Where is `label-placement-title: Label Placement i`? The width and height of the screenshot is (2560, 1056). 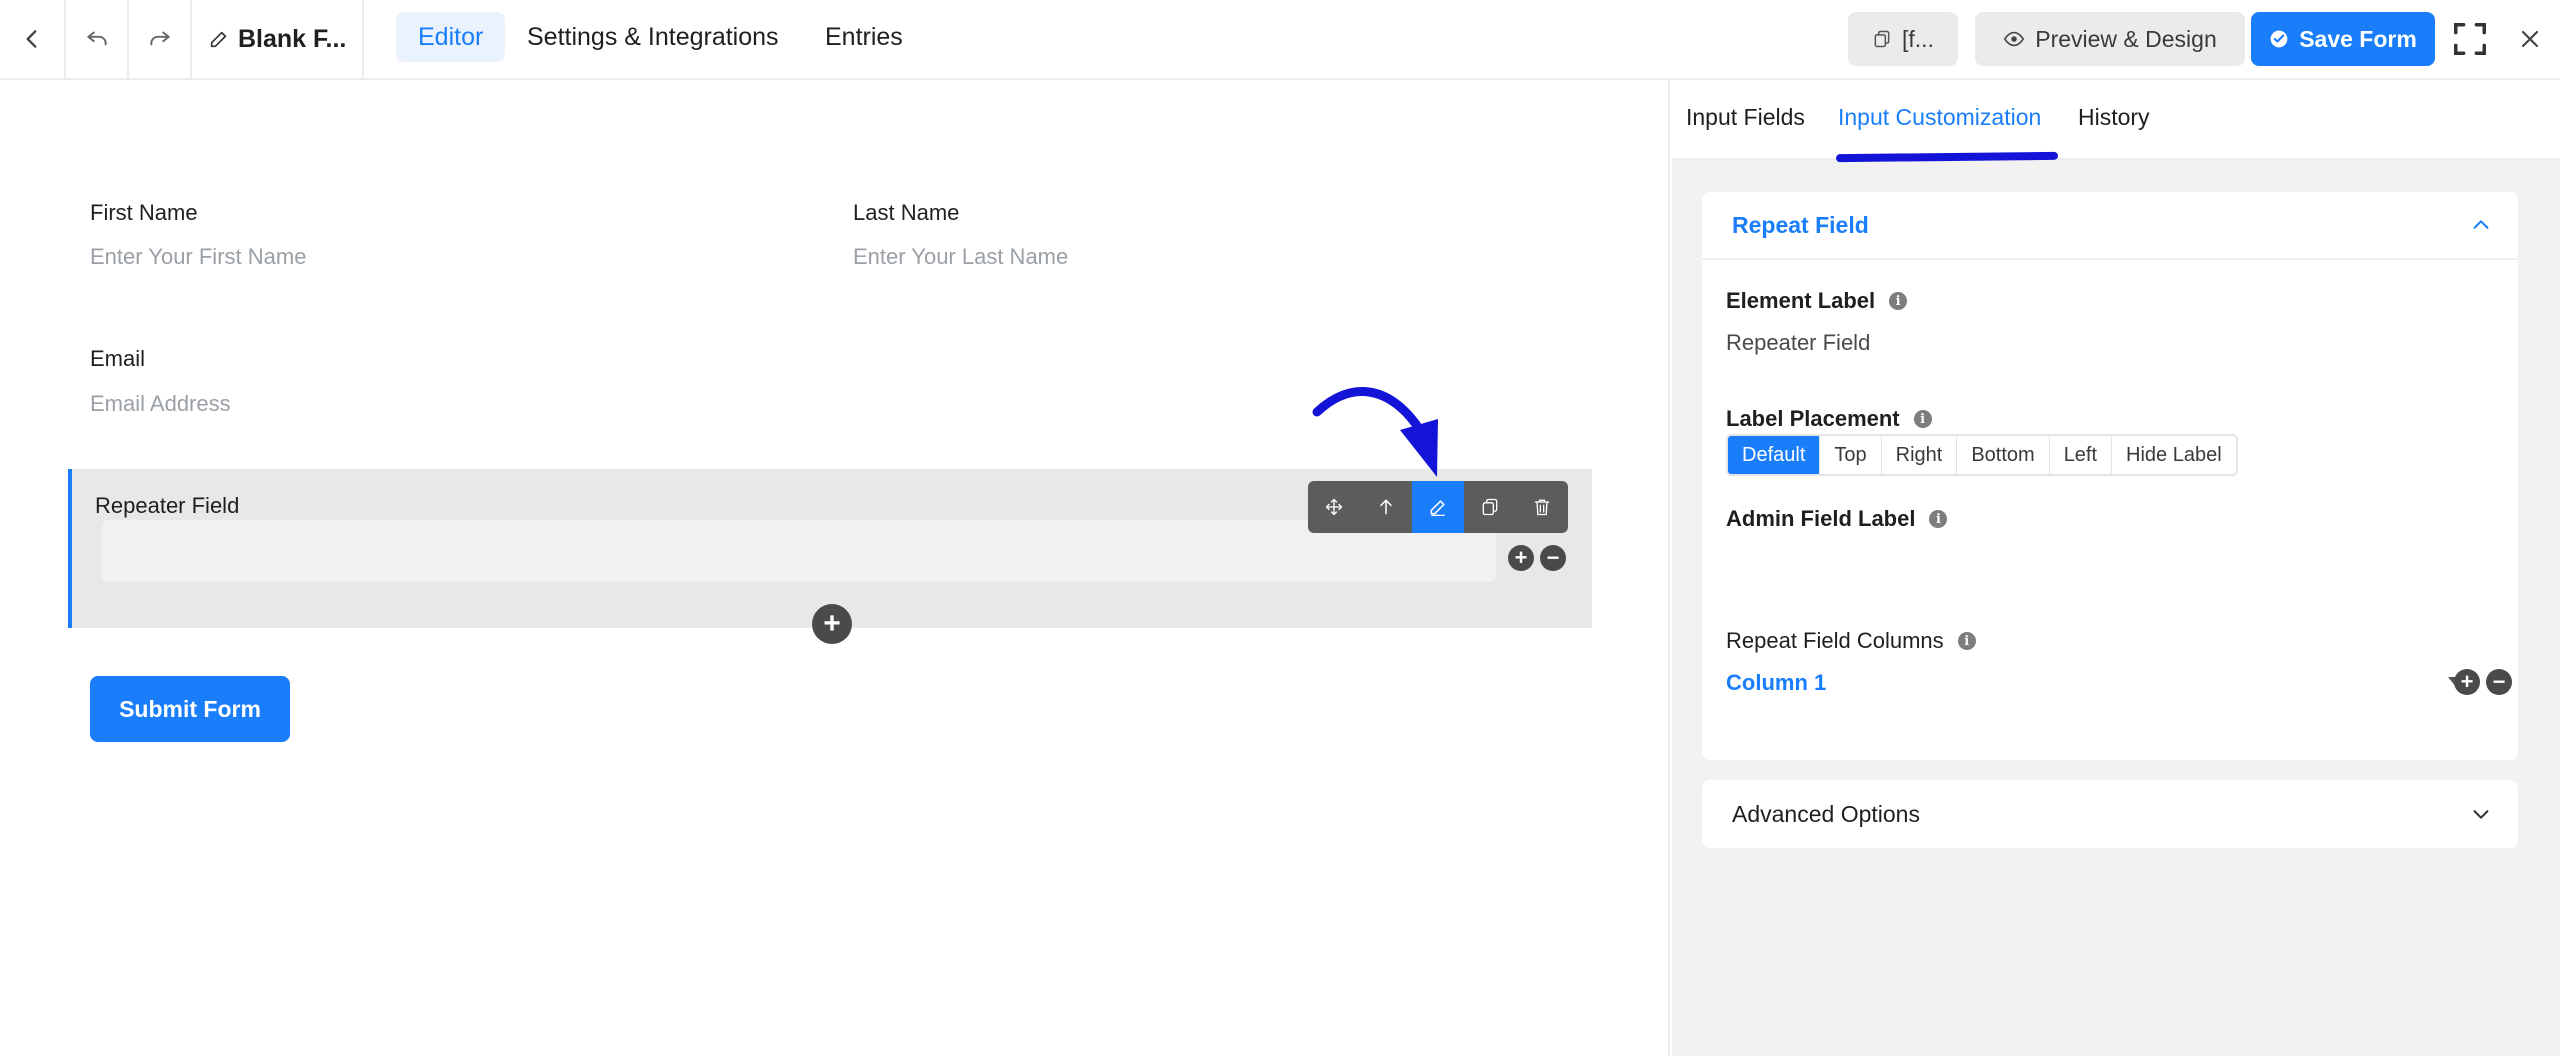 label-placement-title: Label Placement i is located at coordinates (1829, 419).